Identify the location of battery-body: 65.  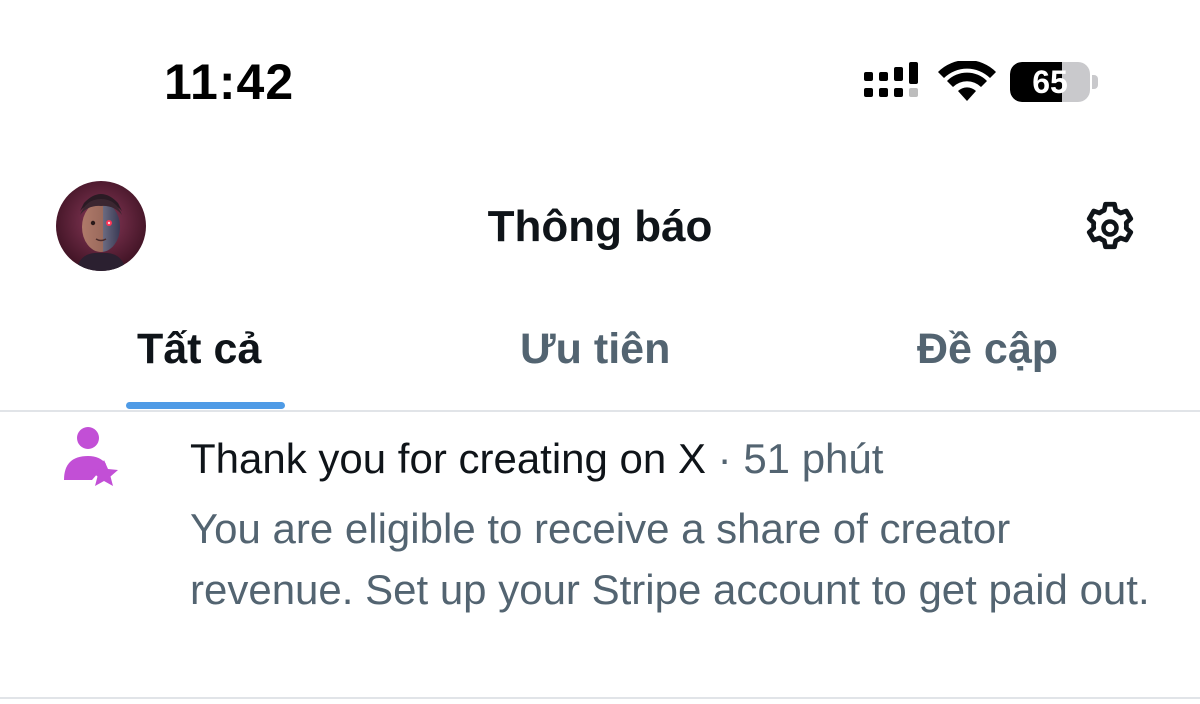
(1050, 82).